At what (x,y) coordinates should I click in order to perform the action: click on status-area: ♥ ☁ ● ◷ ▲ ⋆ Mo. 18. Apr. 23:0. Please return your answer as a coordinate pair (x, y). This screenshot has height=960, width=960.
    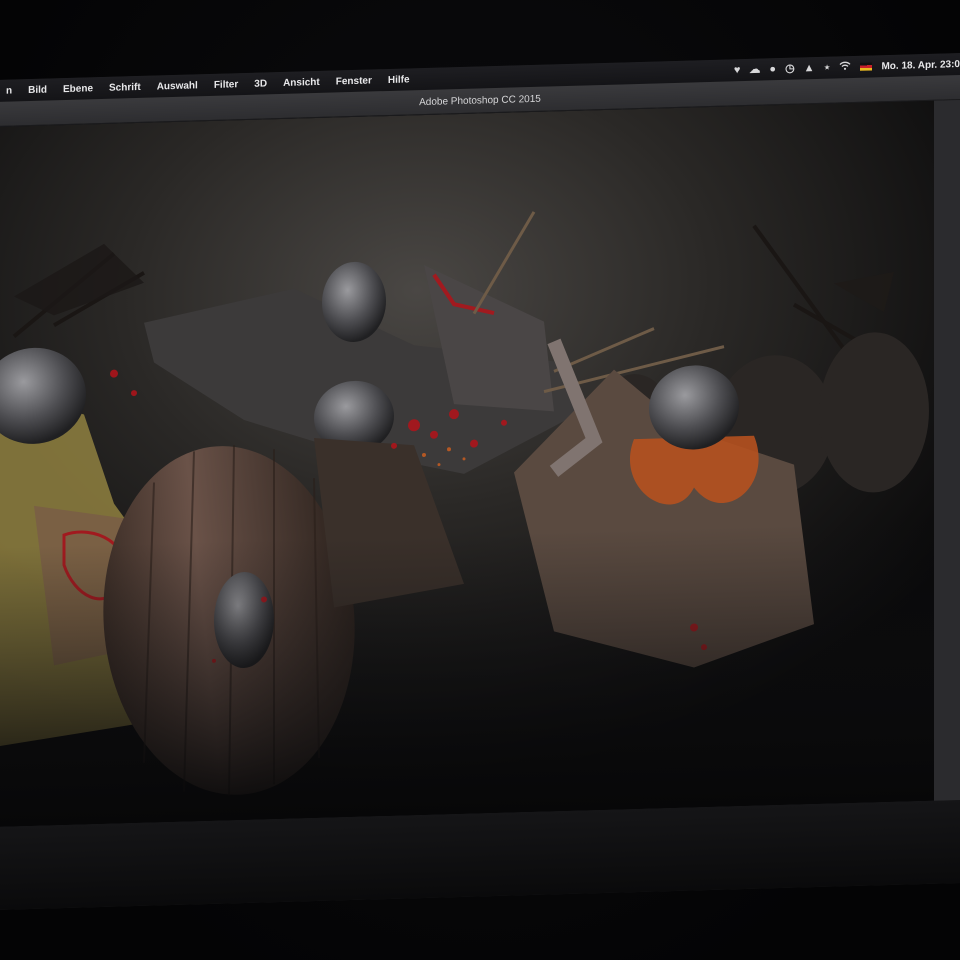
    Looking at the image, I should click on (847, 67).